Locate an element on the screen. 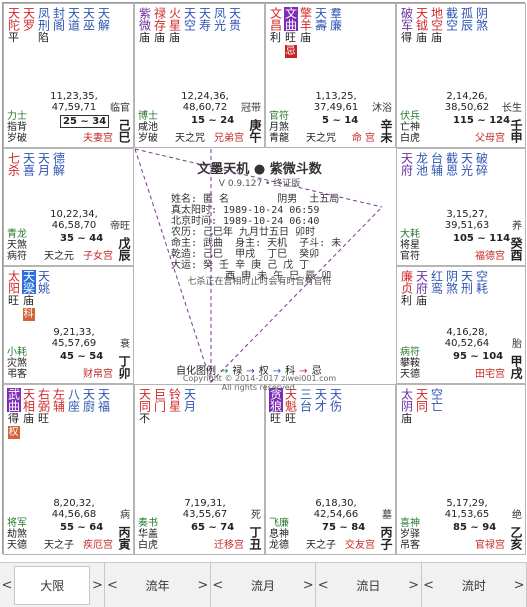  star: 截恩 is located at coordinates (452, 164).